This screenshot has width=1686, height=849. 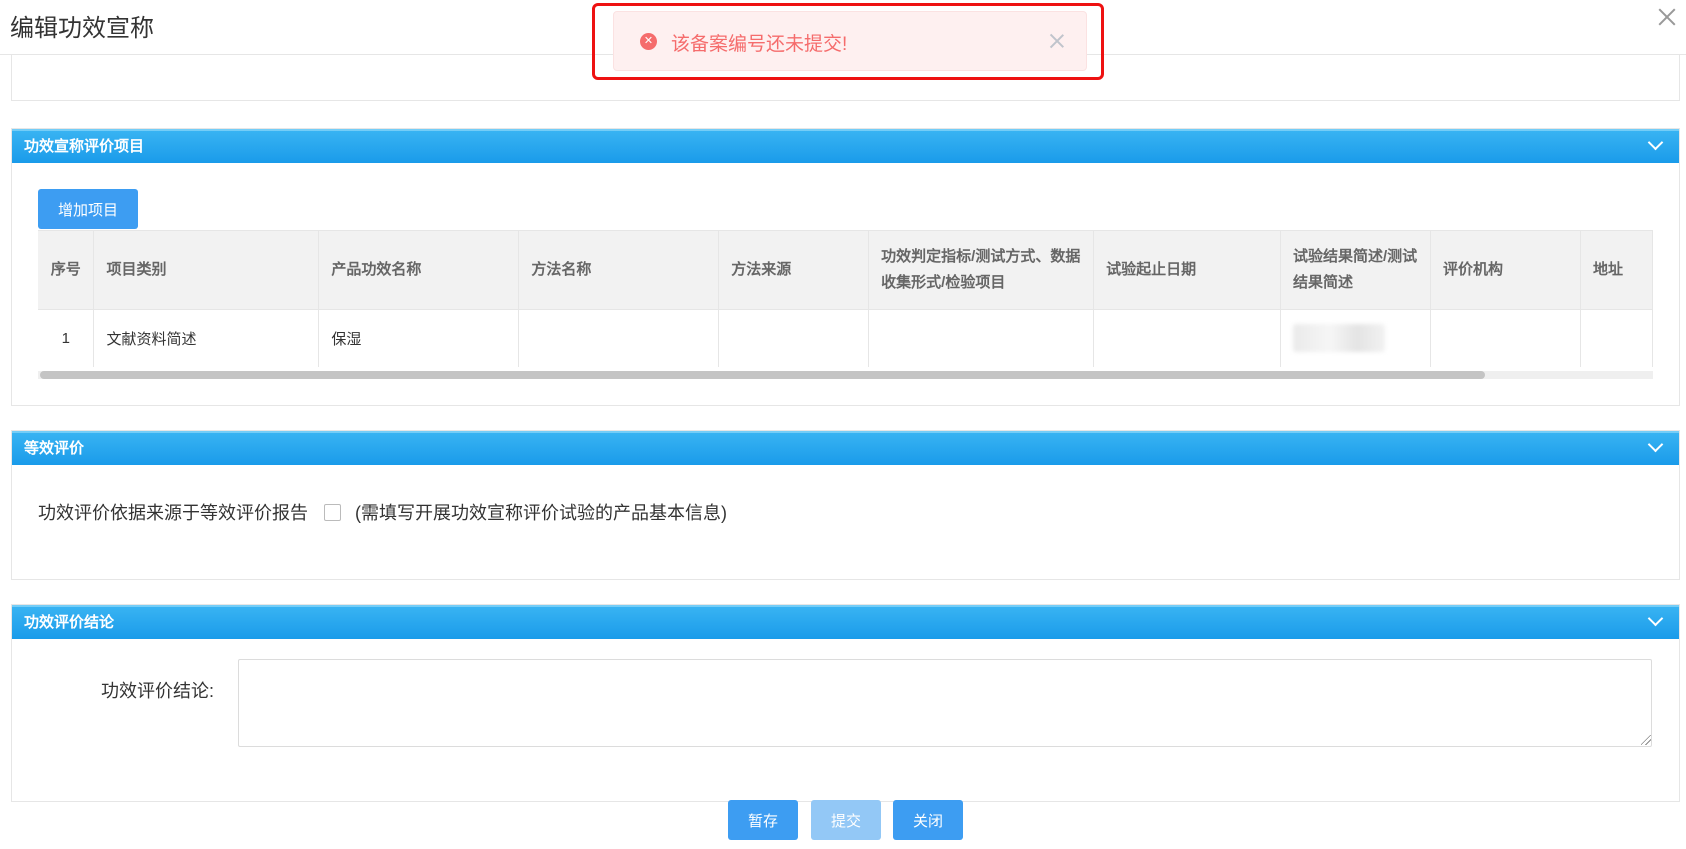 What do you see at coordinates (1646, 740) in the screenshot?
I see `resize-handle-icon` at bounding box center [1646, 740].